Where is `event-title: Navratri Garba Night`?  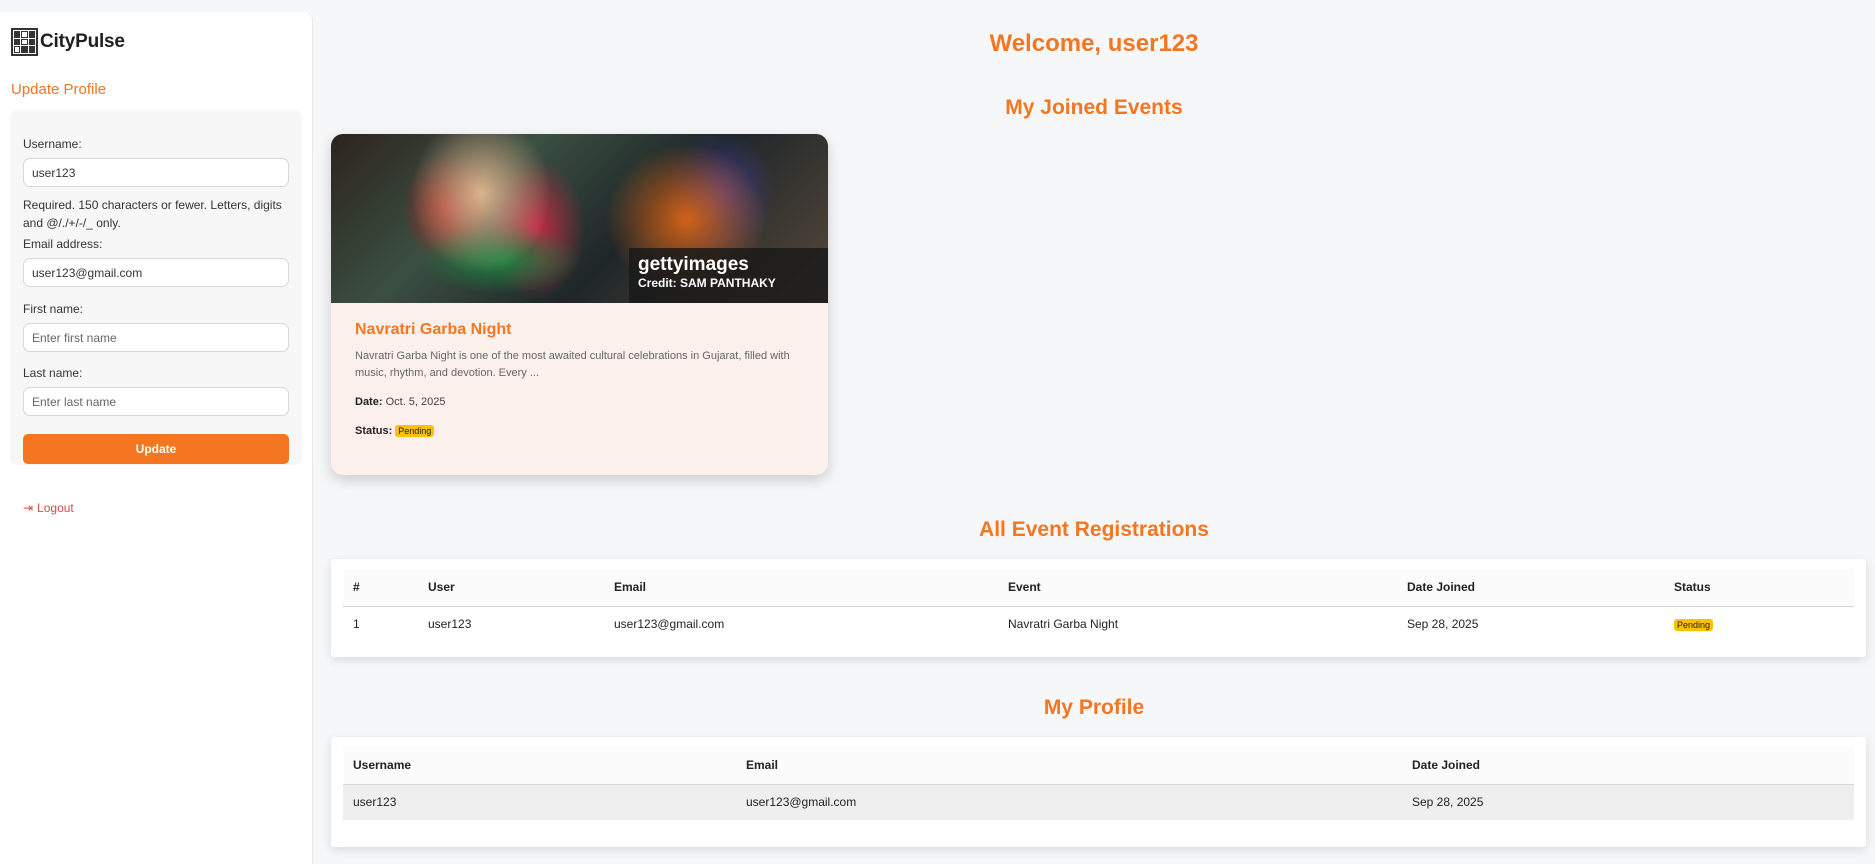 event-title: Navratri Garba Night is located at coordinates (433, 330).